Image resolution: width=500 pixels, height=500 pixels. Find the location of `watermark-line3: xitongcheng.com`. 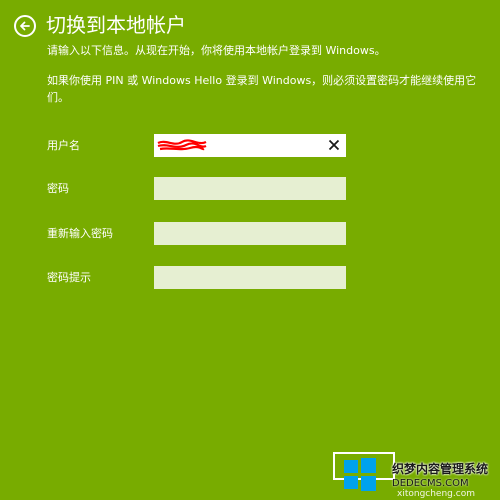

watermark-line3: xitongcheng.com is located at coordinates (436, 494).